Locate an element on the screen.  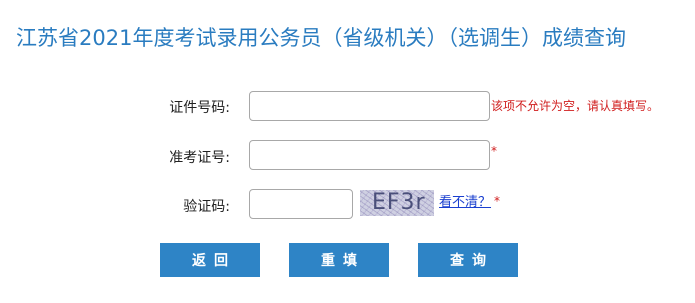
reset-button: 重填 is located at coordinates (339, 260).